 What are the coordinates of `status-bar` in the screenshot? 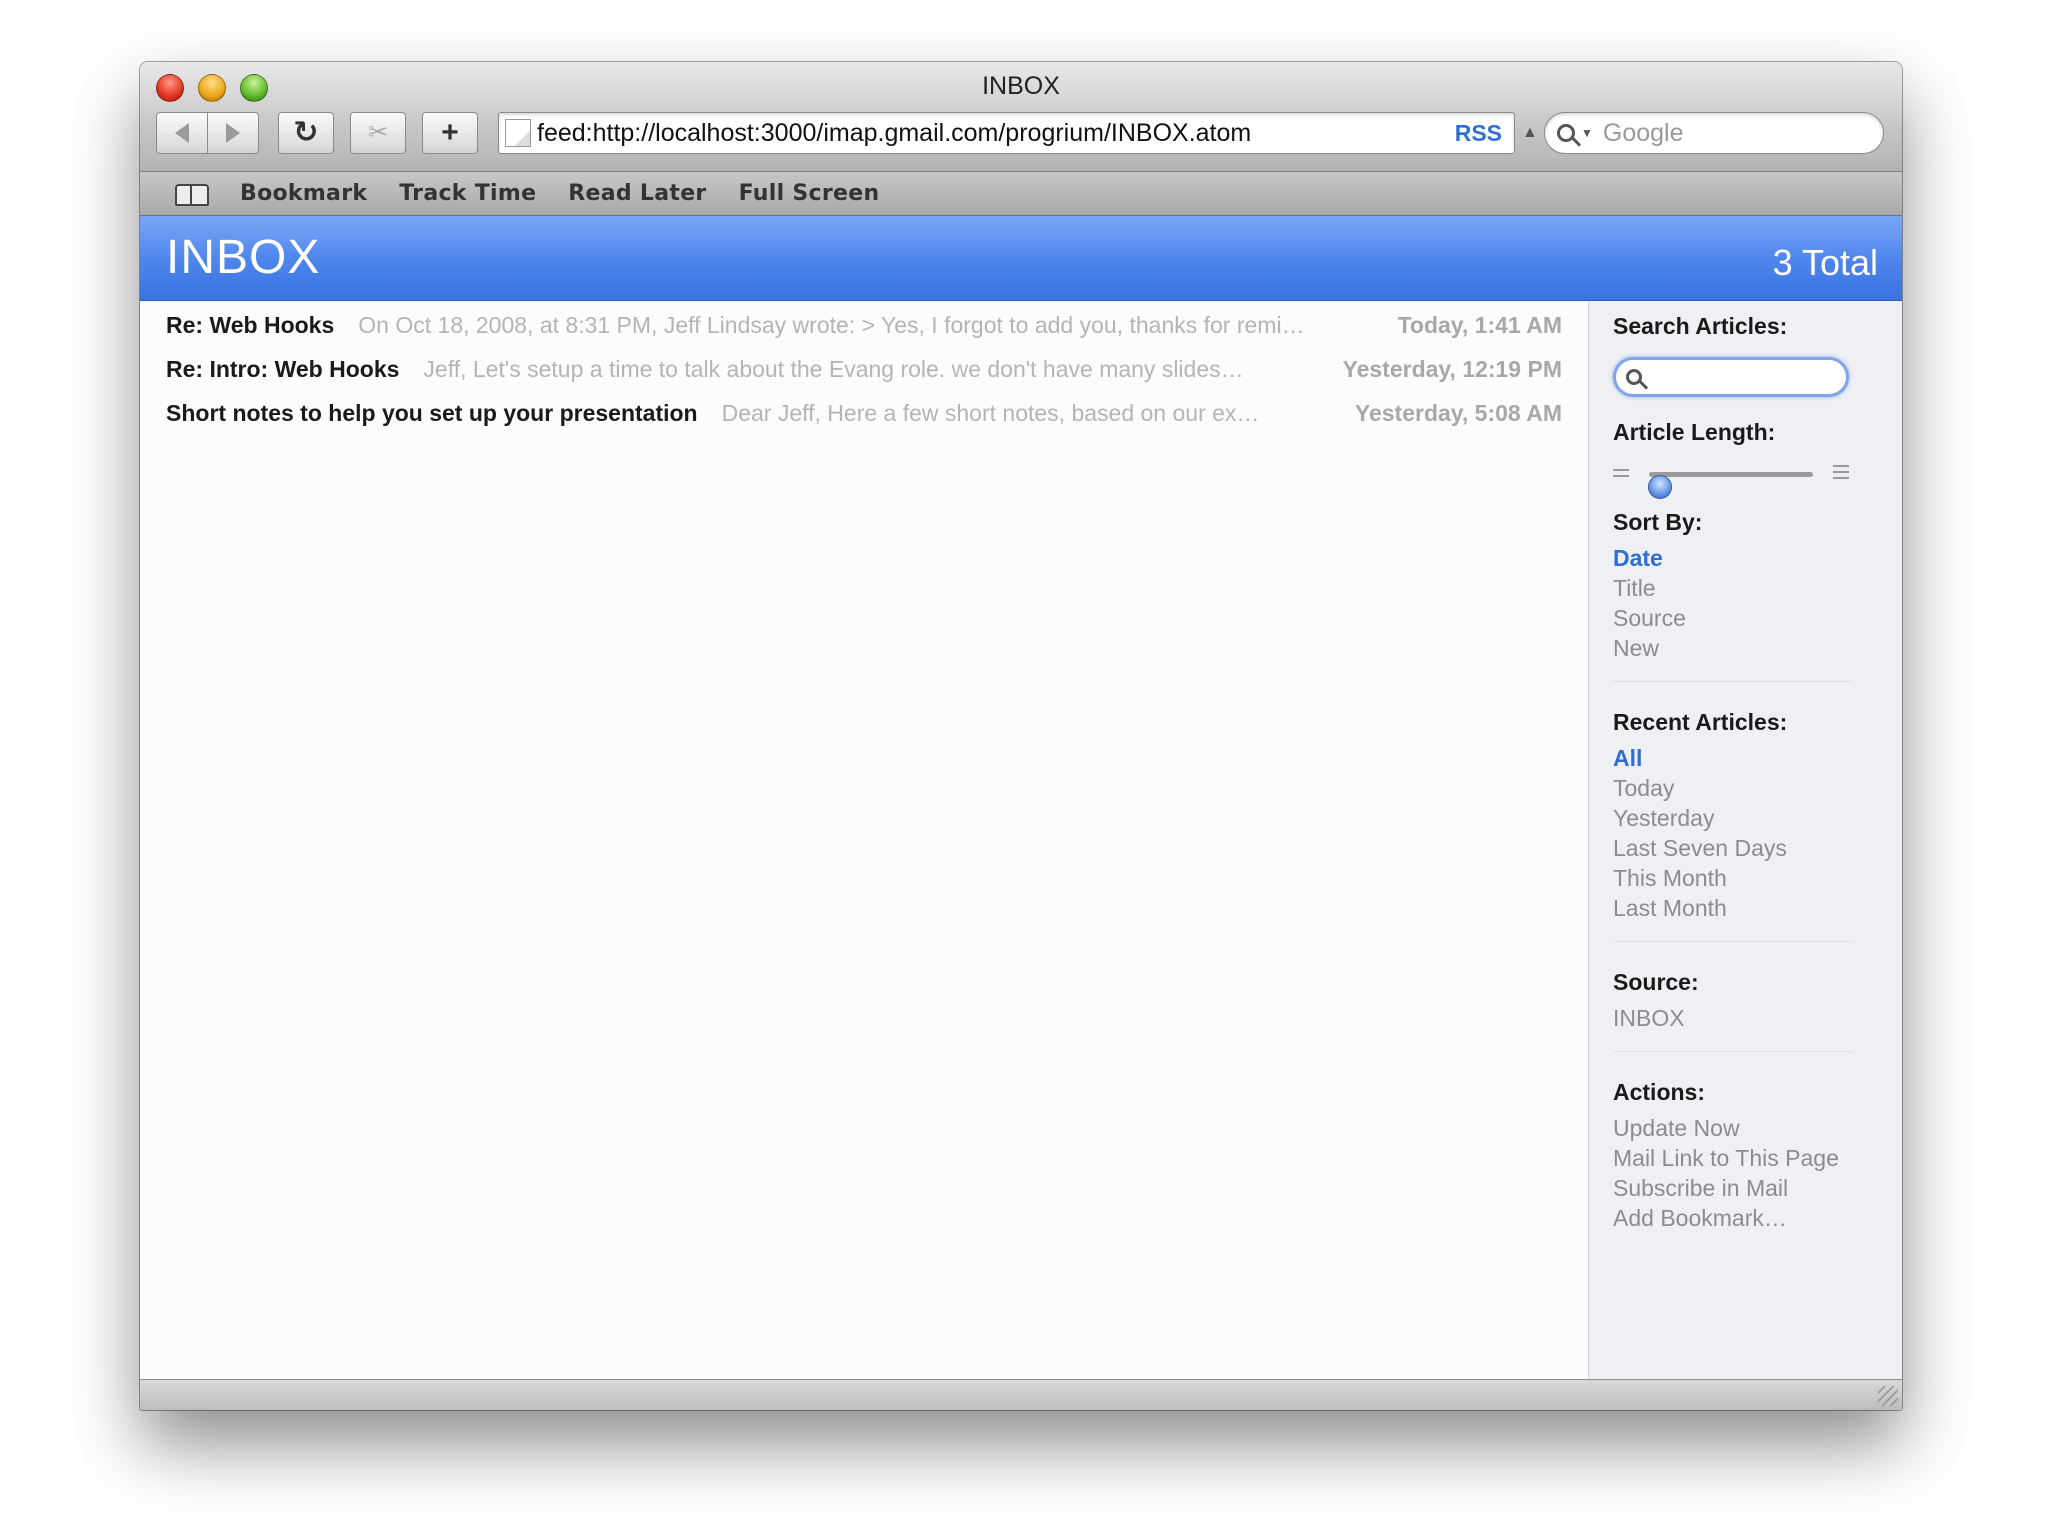 It's located at (1021, 1394).